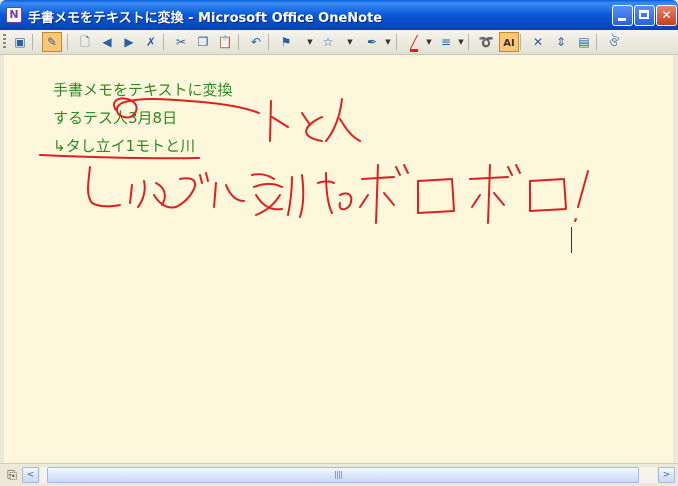 The height and width of the screenshot is (486, 678). What do you see at coordinates (461, 42) in the screenshot?
I see `line-weight-dropdown-arrow-icon: ▼` at bounding box center [461, 42].